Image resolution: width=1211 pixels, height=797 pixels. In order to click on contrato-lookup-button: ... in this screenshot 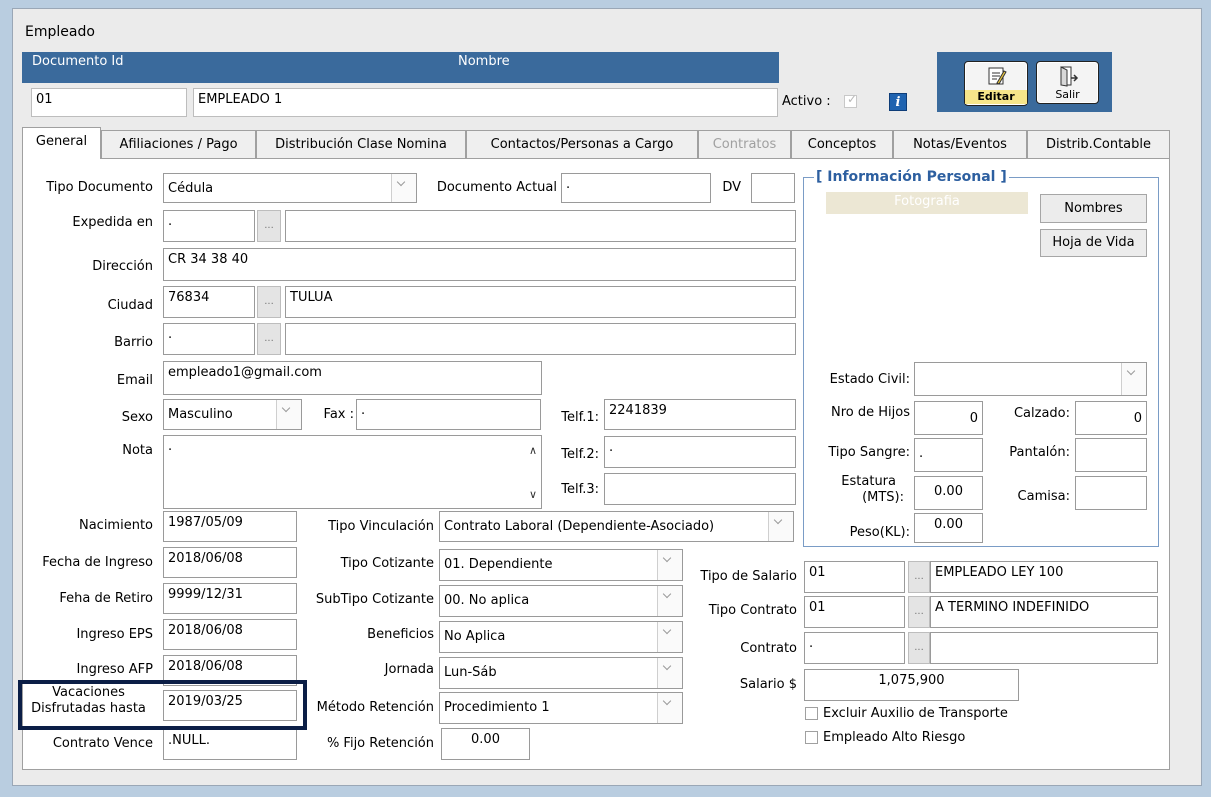, I will do `click(919, 648)`.